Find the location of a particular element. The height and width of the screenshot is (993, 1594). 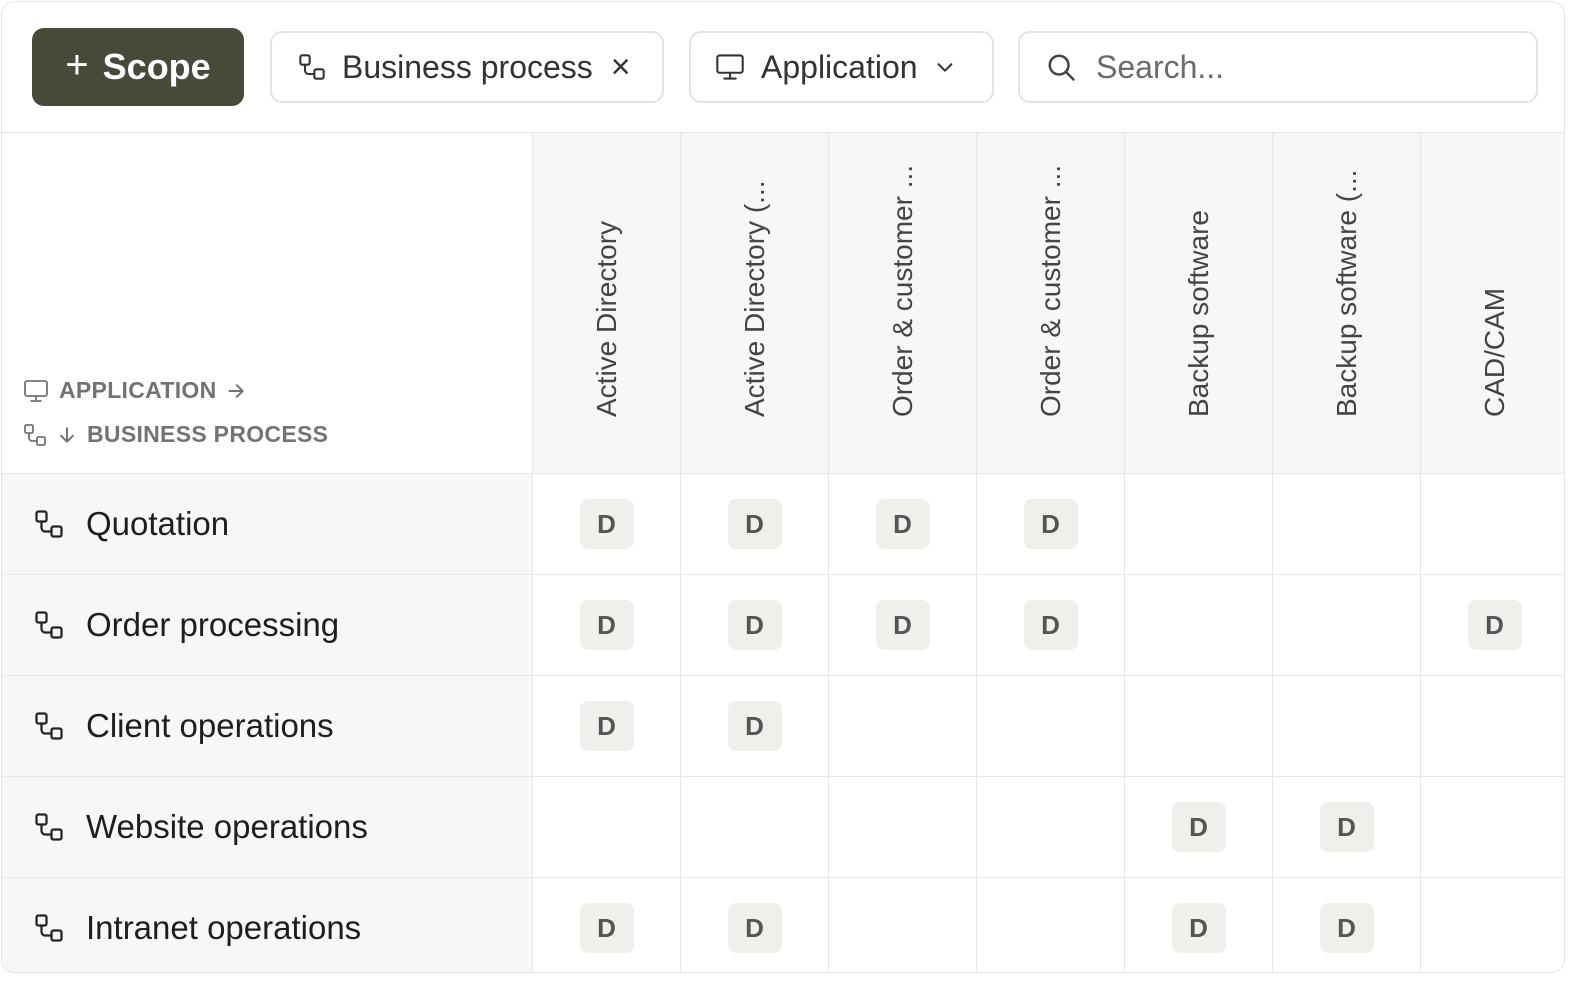

add-scope-button: + Scope is located at coordinates (138, 67).